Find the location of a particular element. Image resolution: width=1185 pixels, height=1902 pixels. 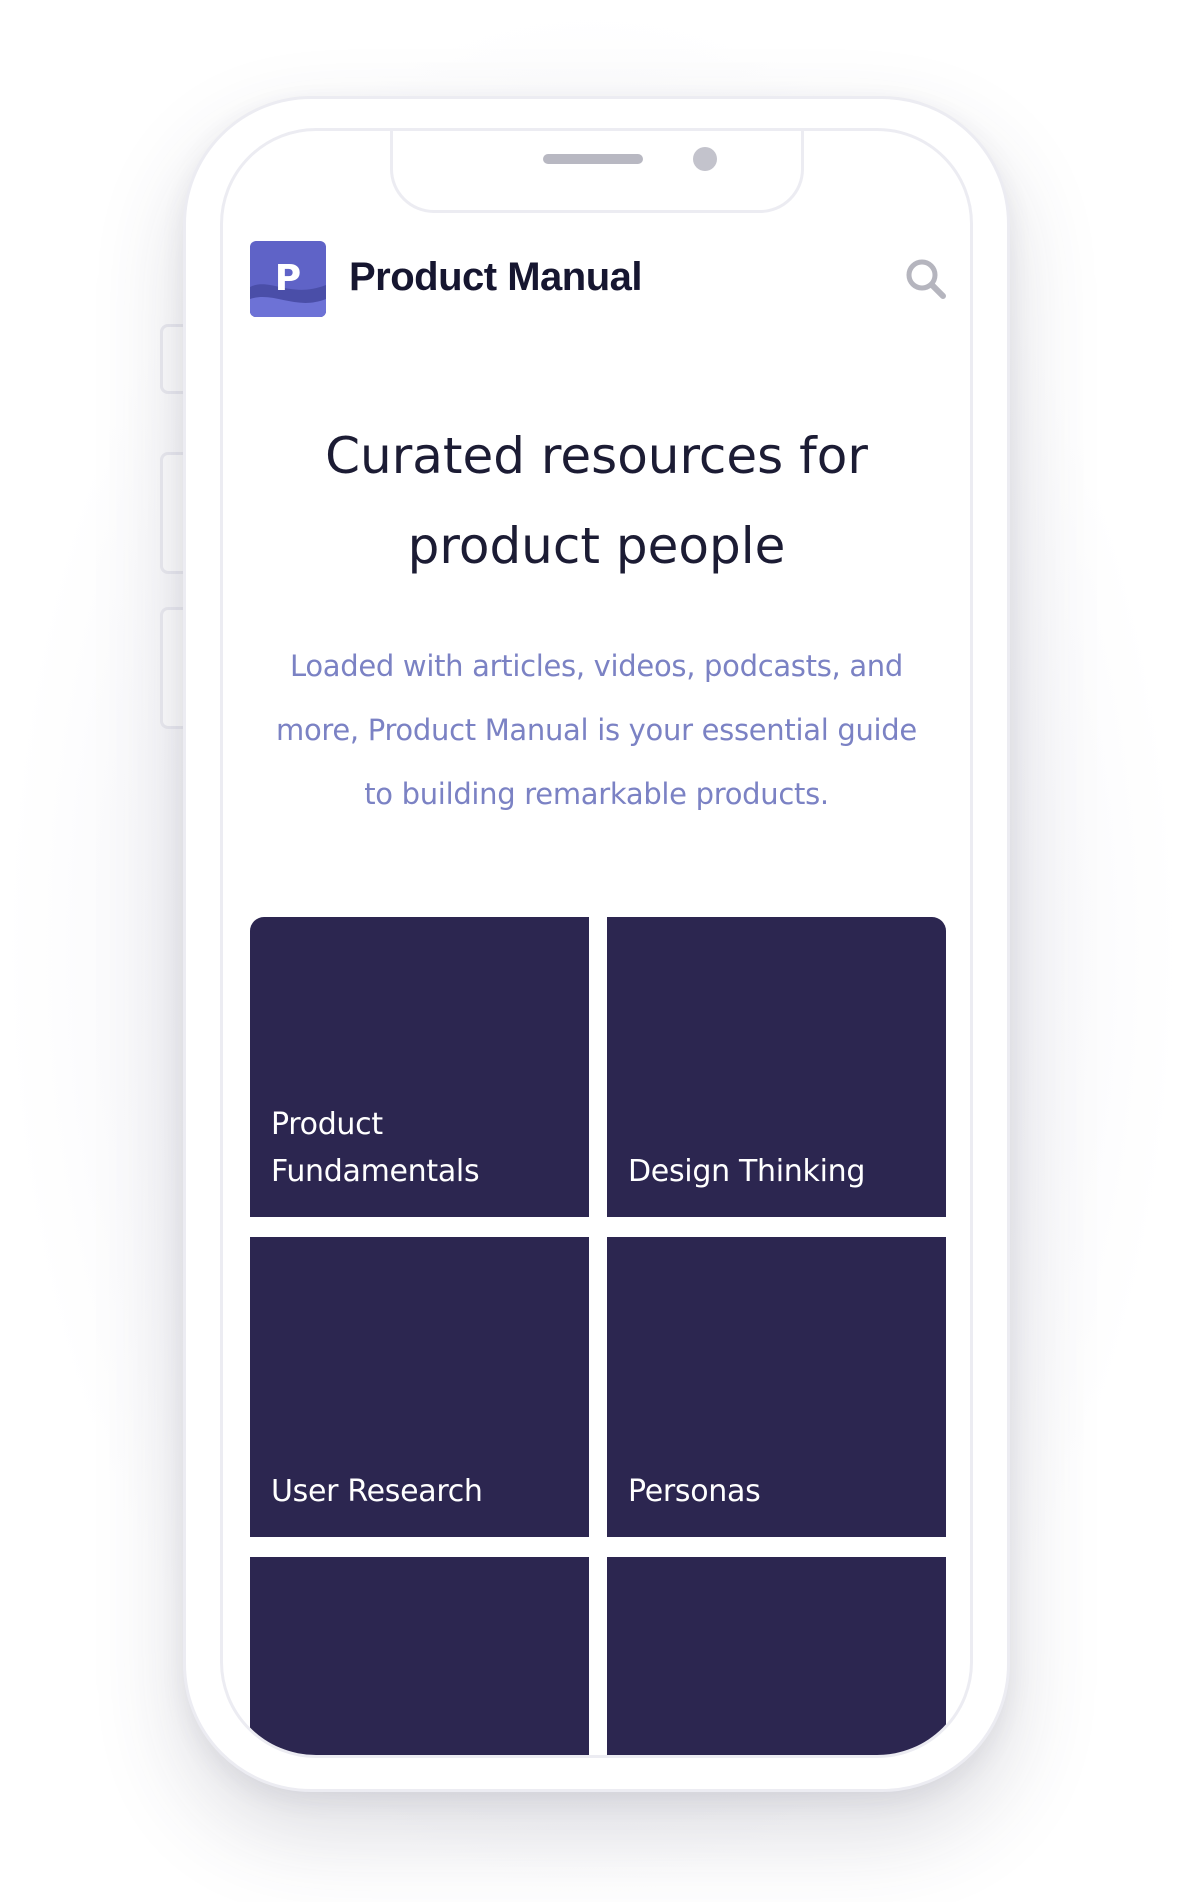

product-manual-logo: P is located at coordinates (288, 279).